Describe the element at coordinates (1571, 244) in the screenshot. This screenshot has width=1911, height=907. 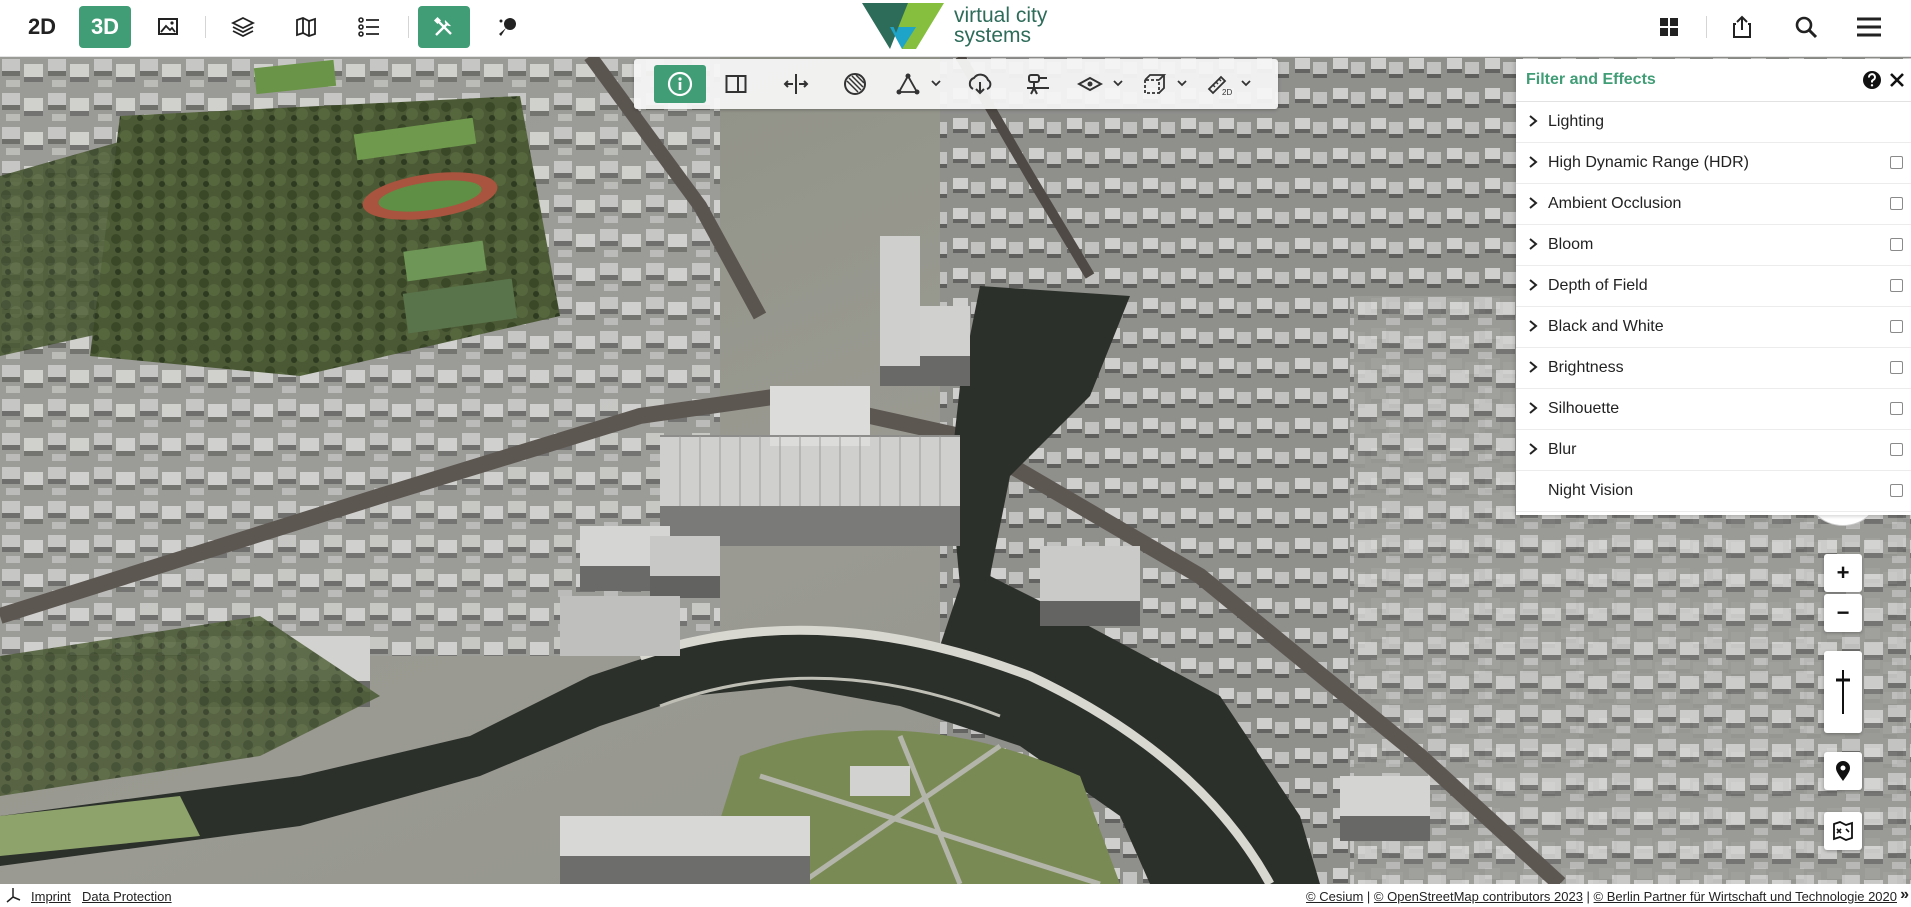
I see `effect-label: Bloom` at that location.